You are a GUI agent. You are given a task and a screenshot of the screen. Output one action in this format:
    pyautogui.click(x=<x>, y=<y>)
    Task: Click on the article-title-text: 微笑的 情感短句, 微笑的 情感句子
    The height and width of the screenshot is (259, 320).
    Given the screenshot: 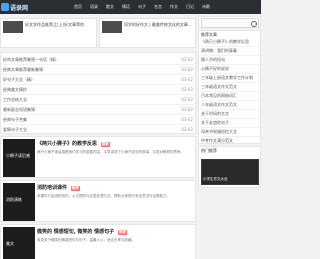 What is the action you would take?
    pyautogui.click(x=76, y=232)
    